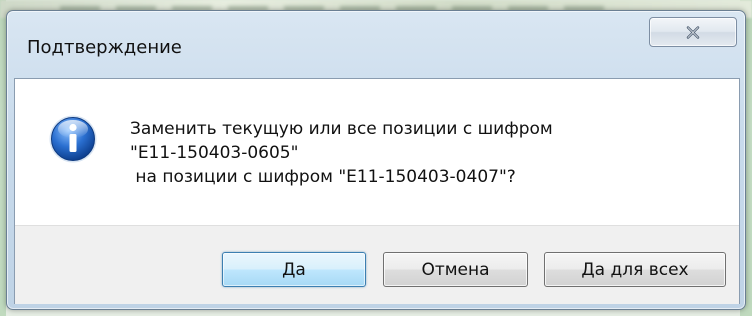  Describe the element at coordinates (294, 269) in the screenshot. I see `yes-button: Да` at that location.